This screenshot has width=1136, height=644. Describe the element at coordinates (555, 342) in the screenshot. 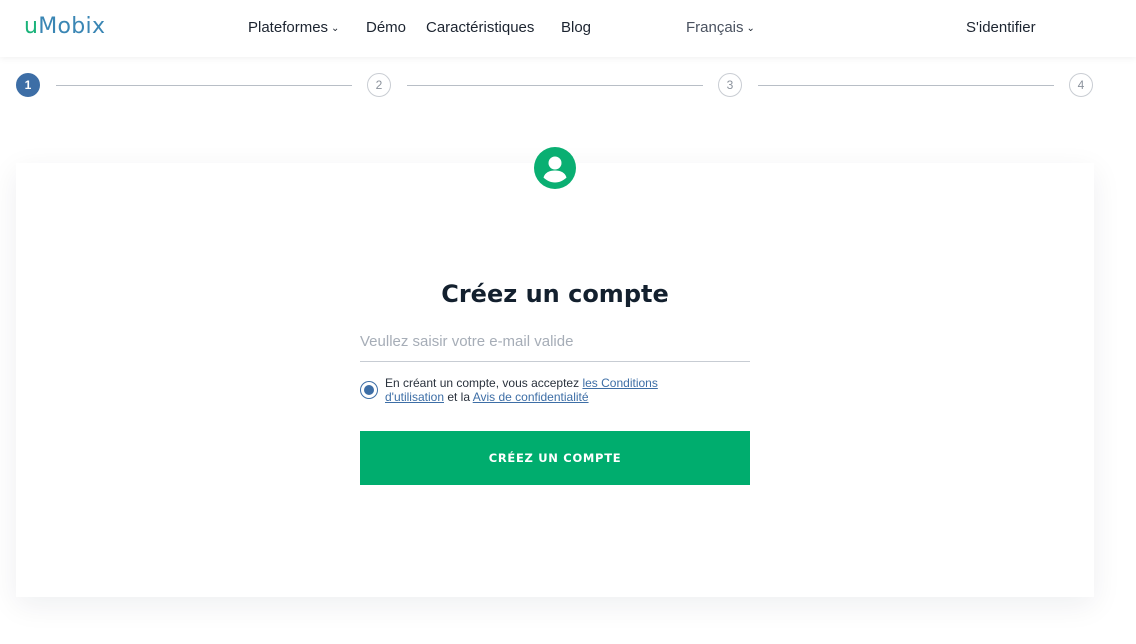

I see `email-input` at that location.